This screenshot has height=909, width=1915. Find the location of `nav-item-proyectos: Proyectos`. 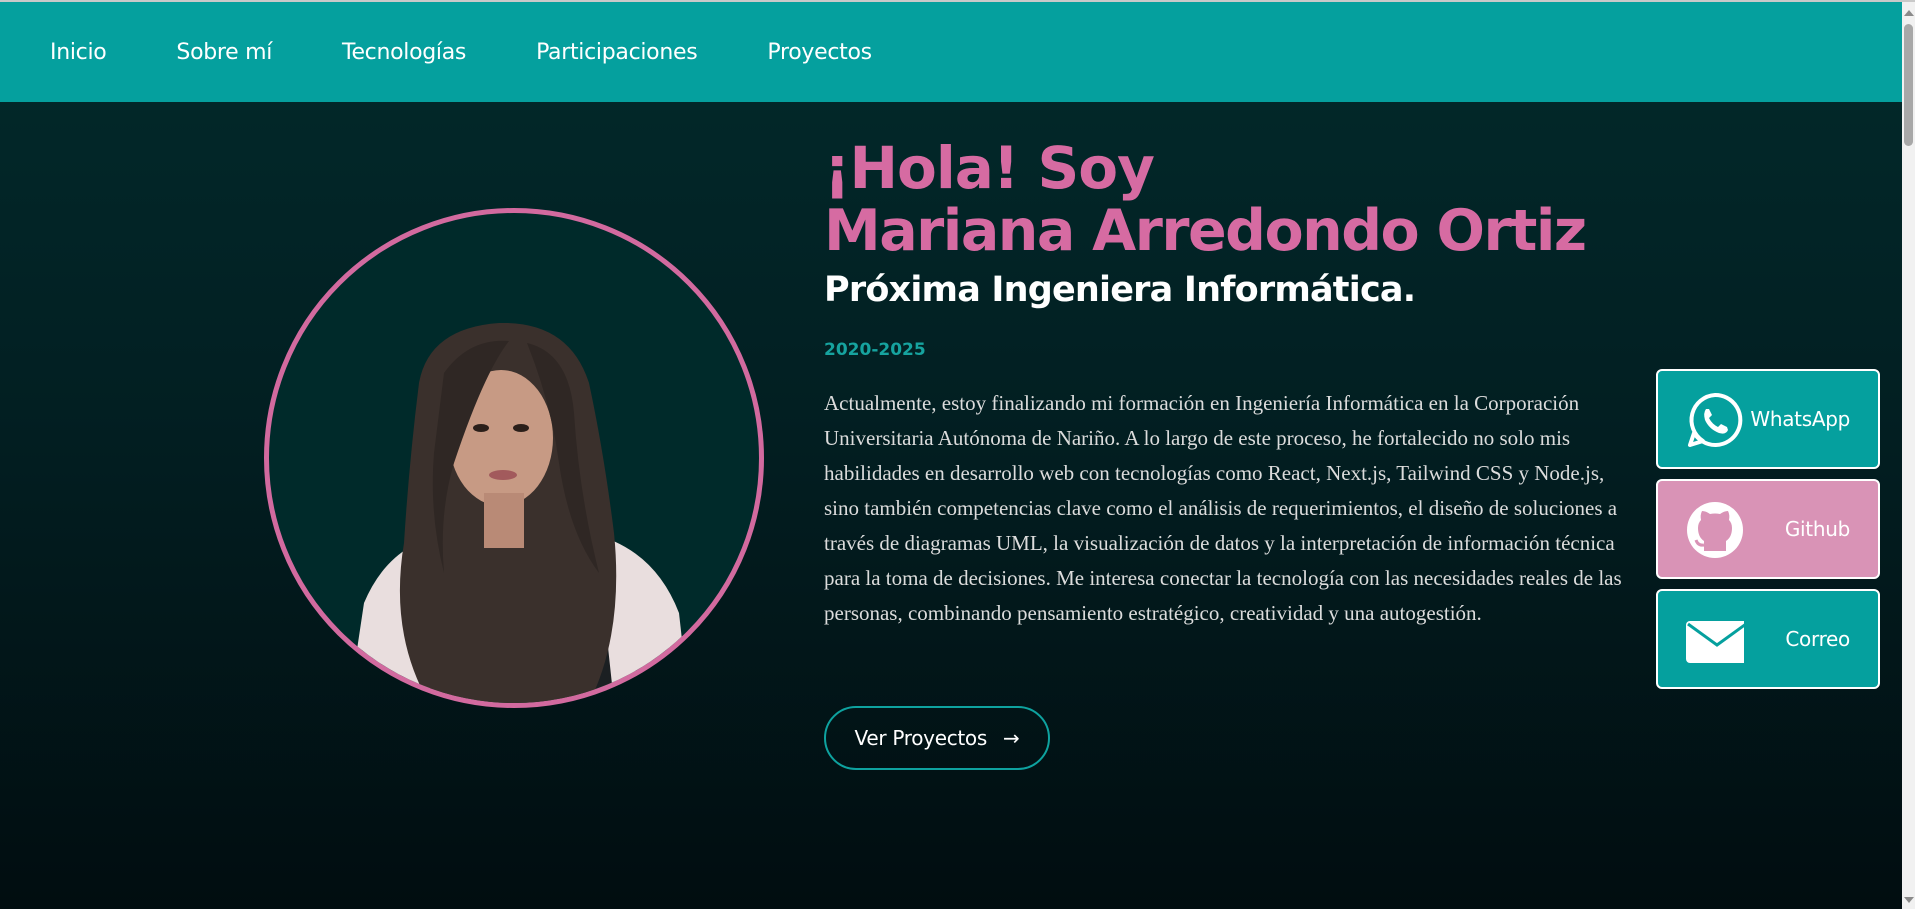

nav-item-proyectos: Proyectos is located at coordinates (819, 52).